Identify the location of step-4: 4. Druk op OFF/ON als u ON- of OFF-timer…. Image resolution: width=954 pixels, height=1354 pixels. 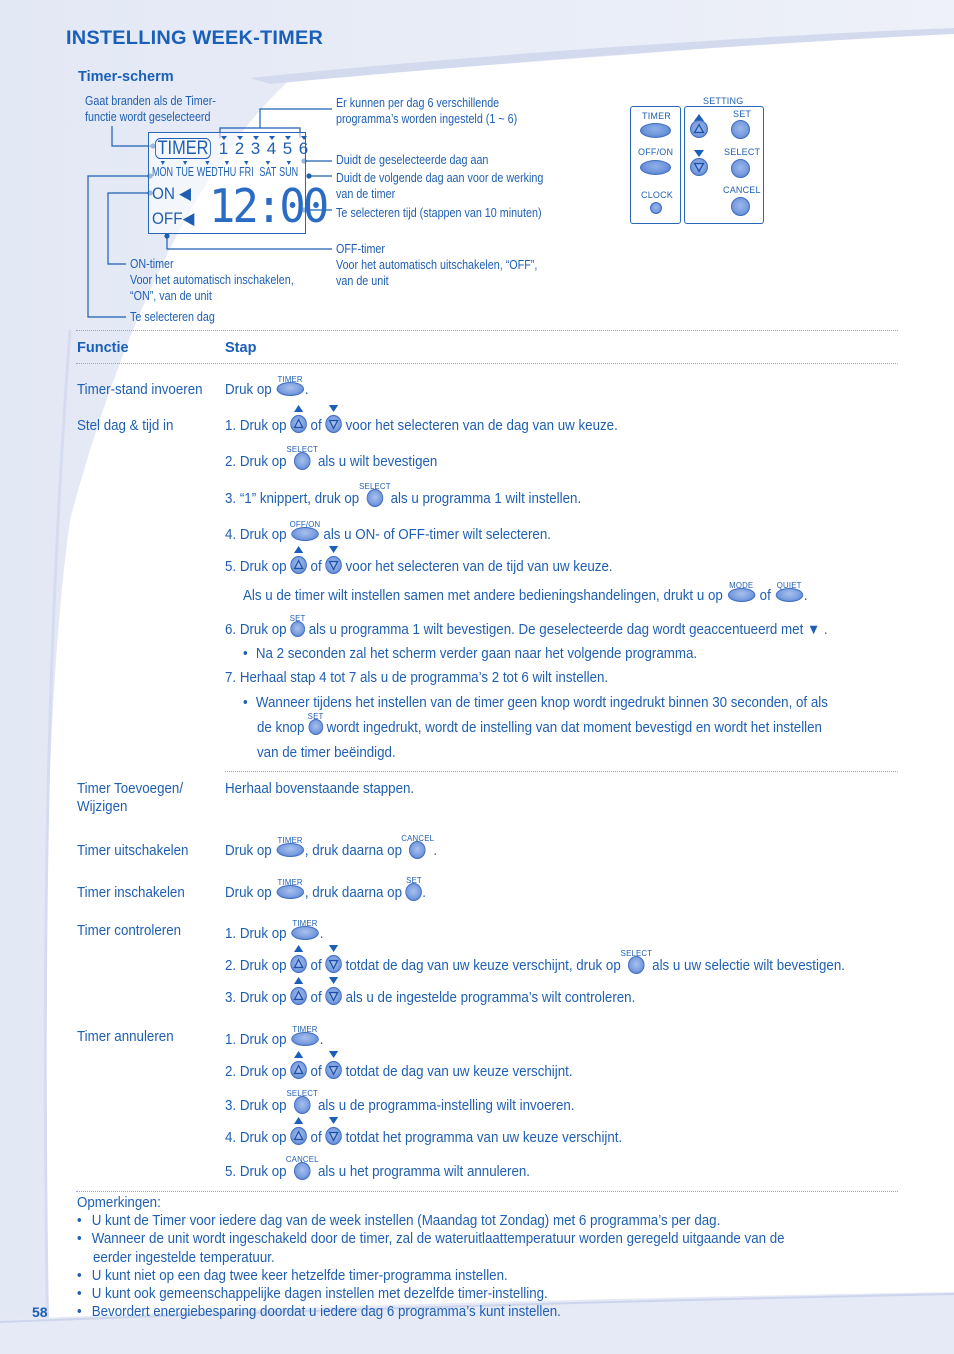
(388, 531).